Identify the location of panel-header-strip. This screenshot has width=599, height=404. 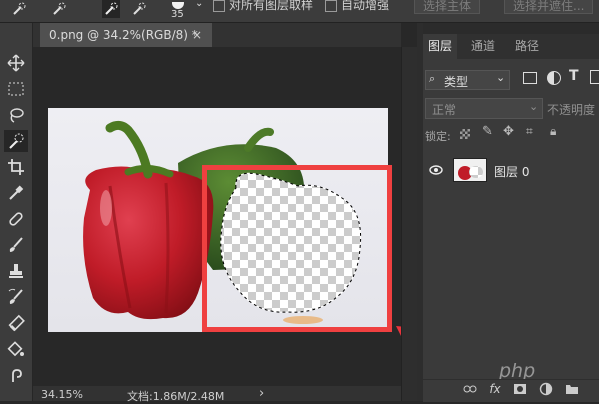
(511, 28).